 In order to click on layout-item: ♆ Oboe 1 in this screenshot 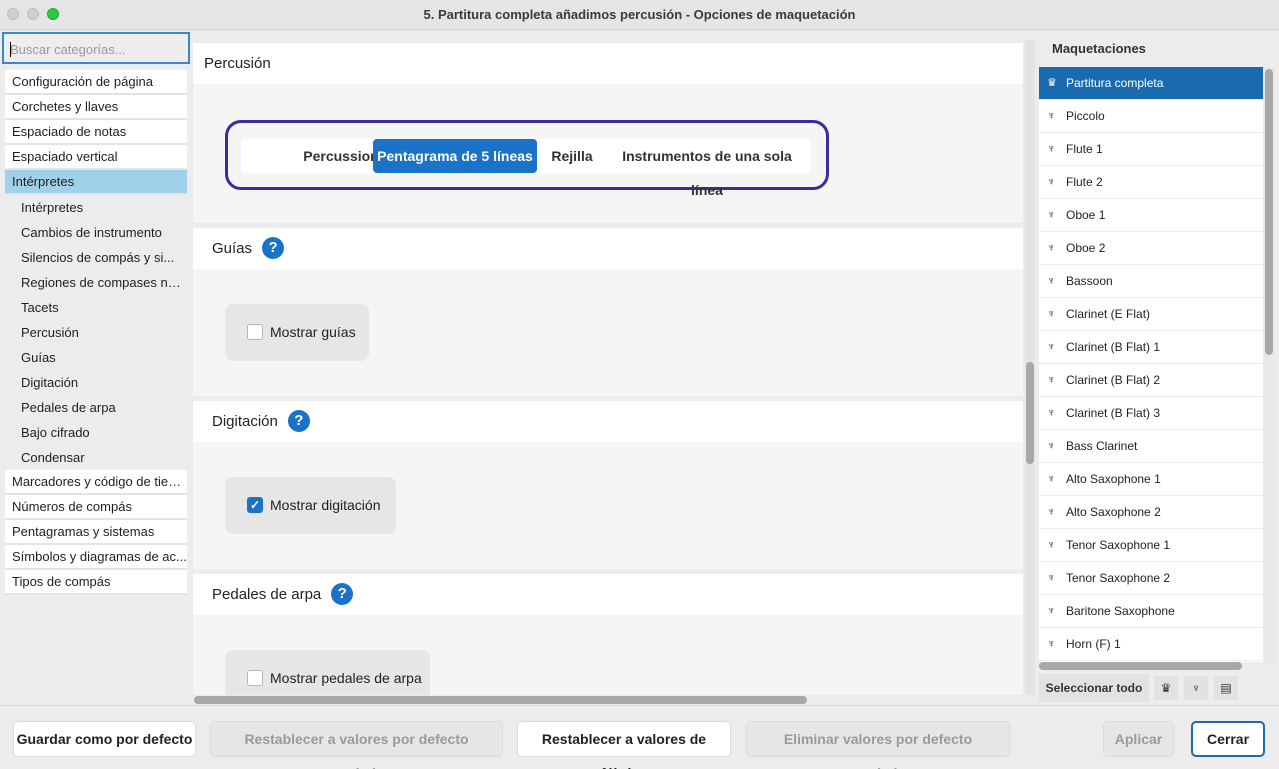, I will do `click(1151, 215)`.